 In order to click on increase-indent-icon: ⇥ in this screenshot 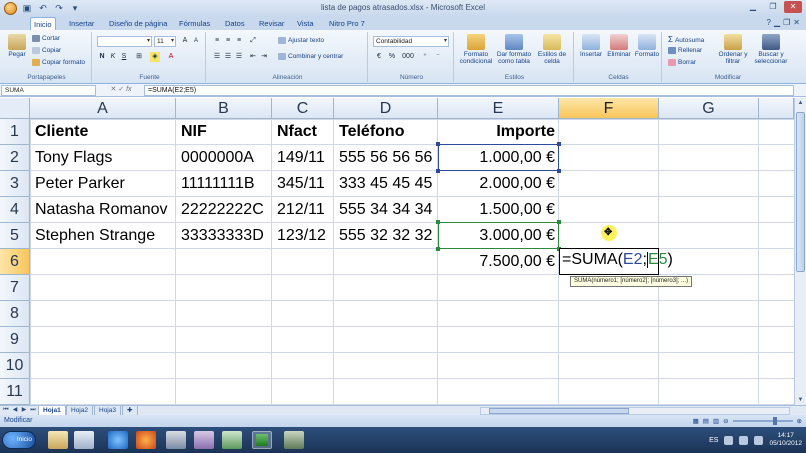, I will do `click(264, 57)`.